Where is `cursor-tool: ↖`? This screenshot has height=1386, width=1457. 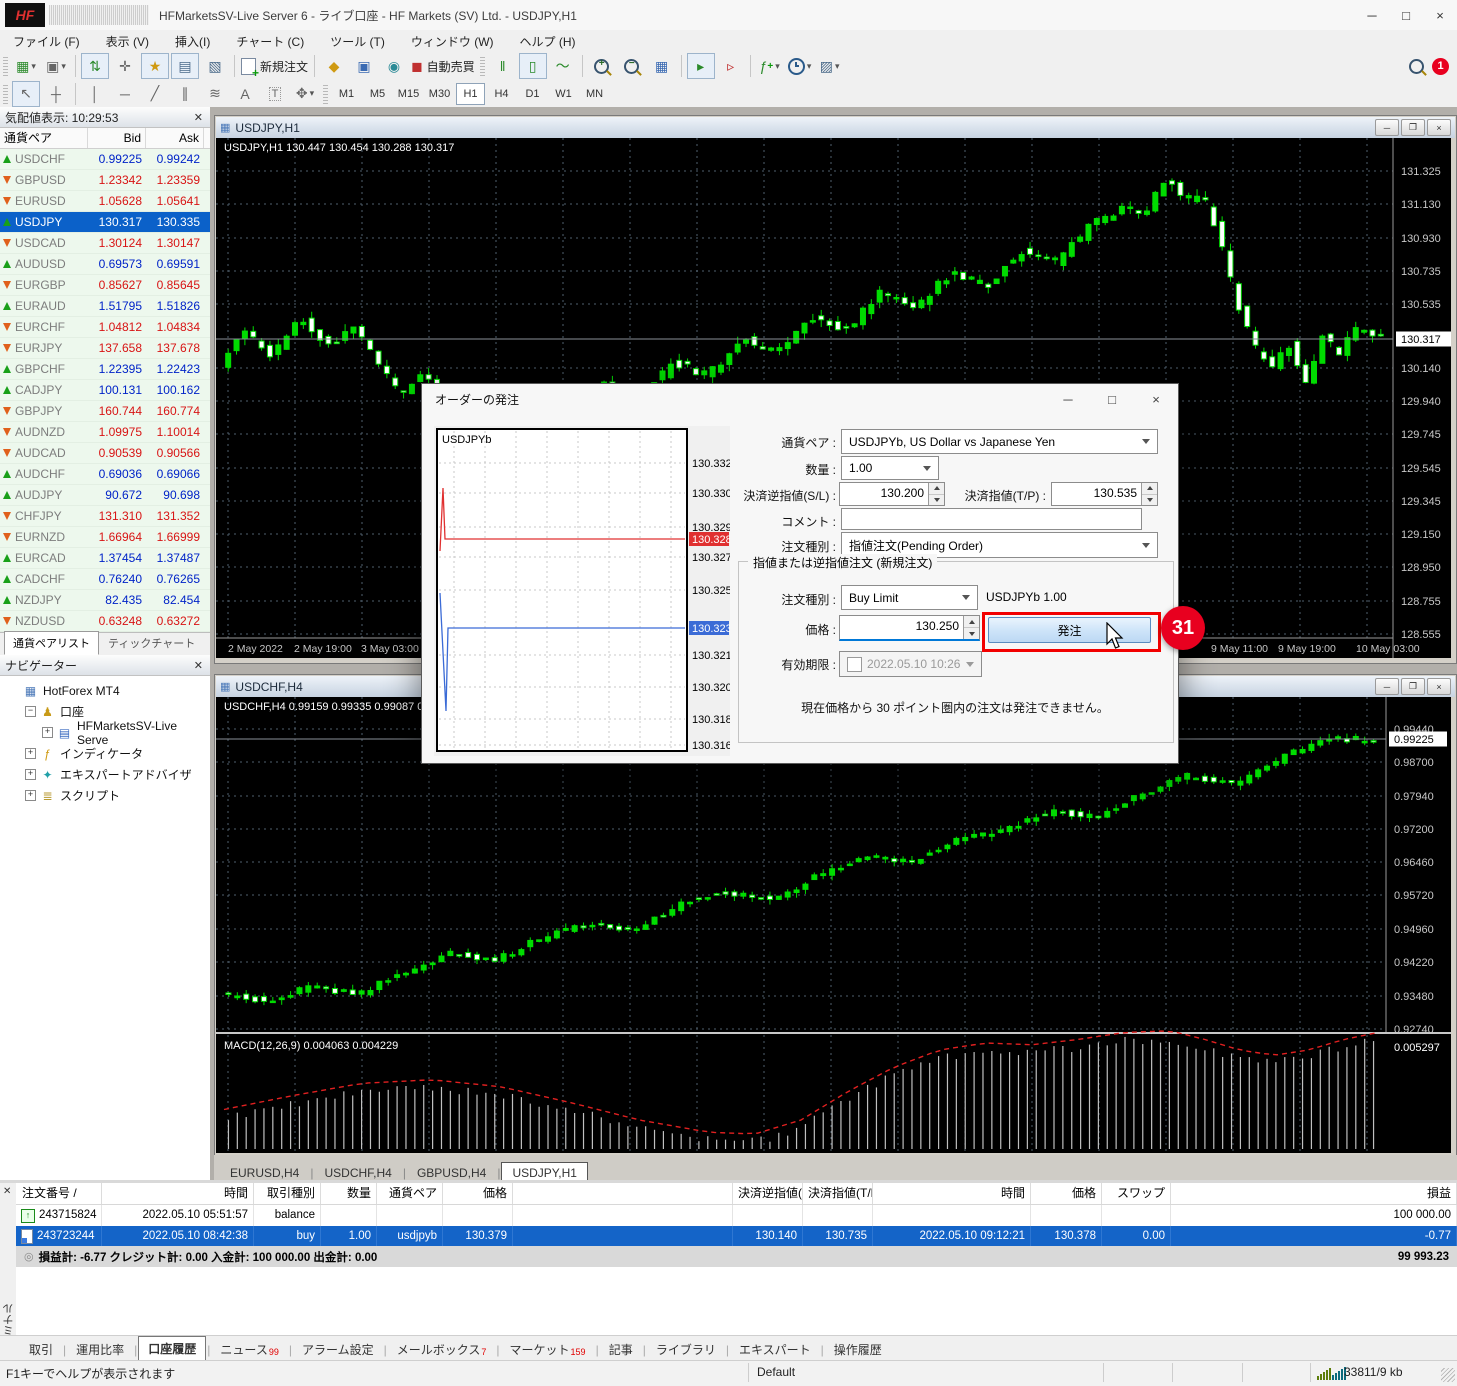 cursor-tool: ↖ is located at coordinates (26, 93).